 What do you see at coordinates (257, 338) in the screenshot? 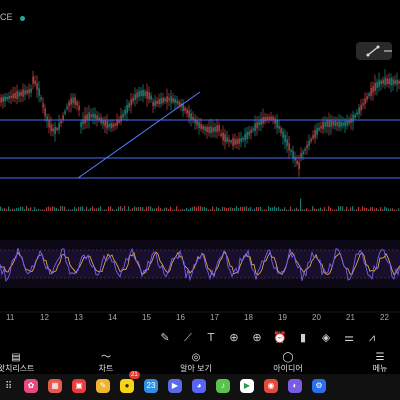
I see `add-icon: ⊕` at bounding box center [257, 338].